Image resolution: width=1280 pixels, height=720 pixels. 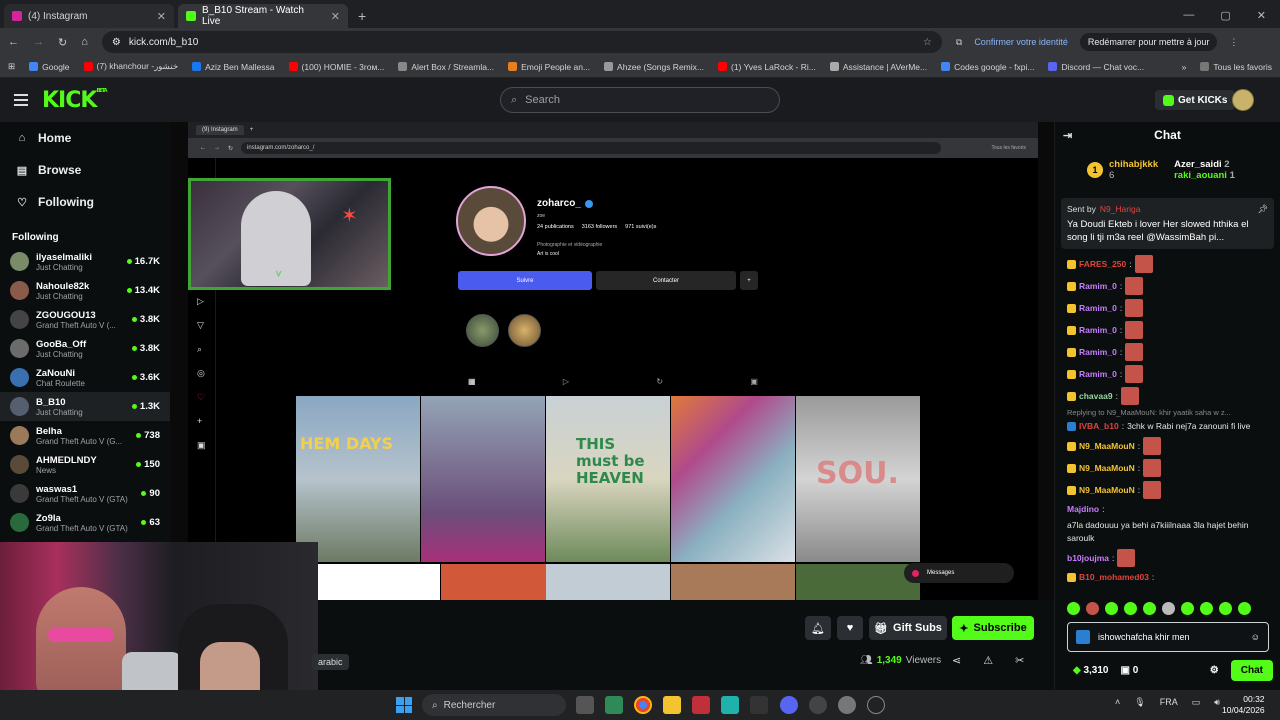 I want to click on chevron-up-icon: ˄, so click(x=1117, y=702).